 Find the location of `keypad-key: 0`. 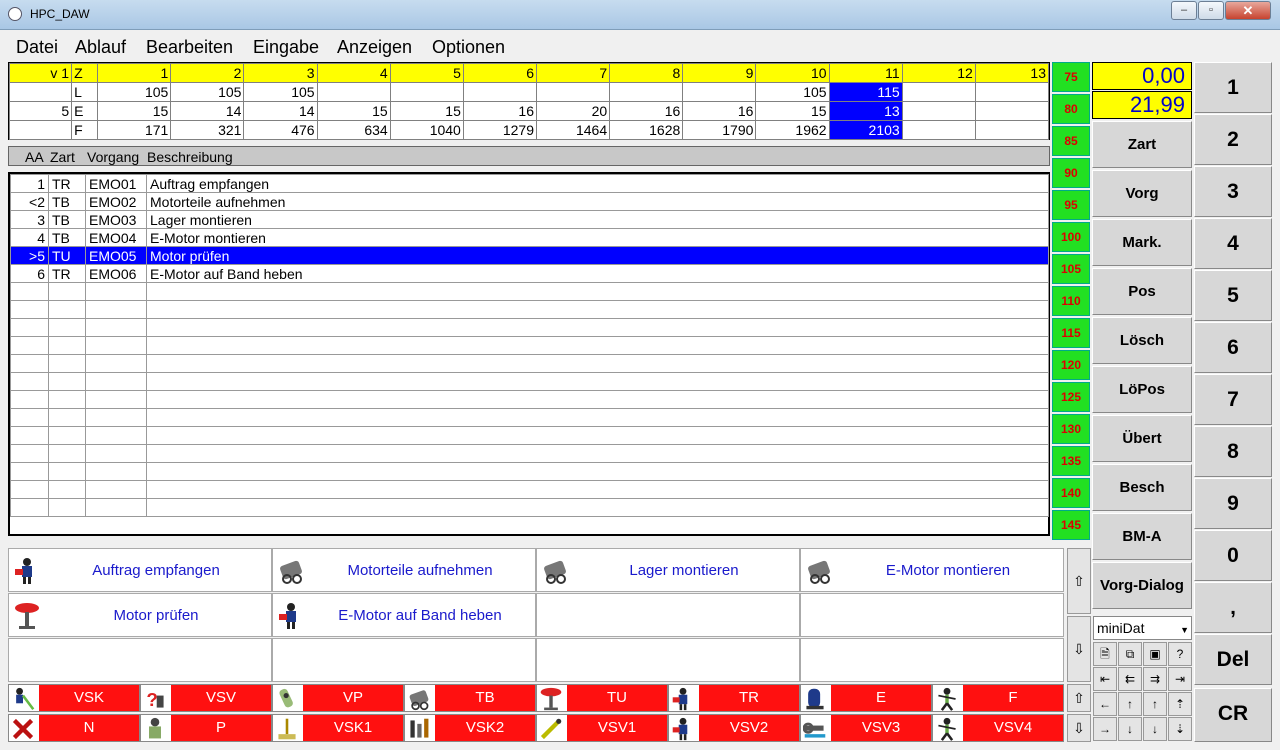

keypad-key: 0 is located at coordinates (1233, 555).